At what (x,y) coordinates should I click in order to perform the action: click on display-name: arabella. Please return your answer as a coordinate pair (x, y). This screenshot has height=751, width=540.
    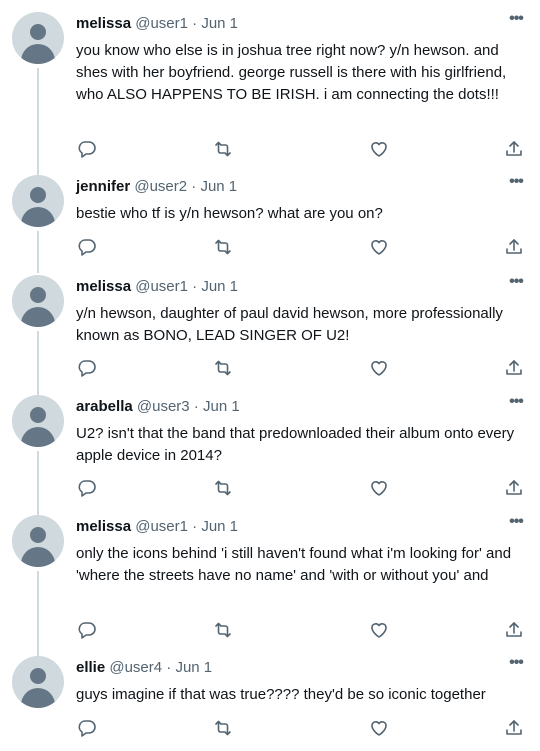
    Looking at the image, I should click on (104, 406).